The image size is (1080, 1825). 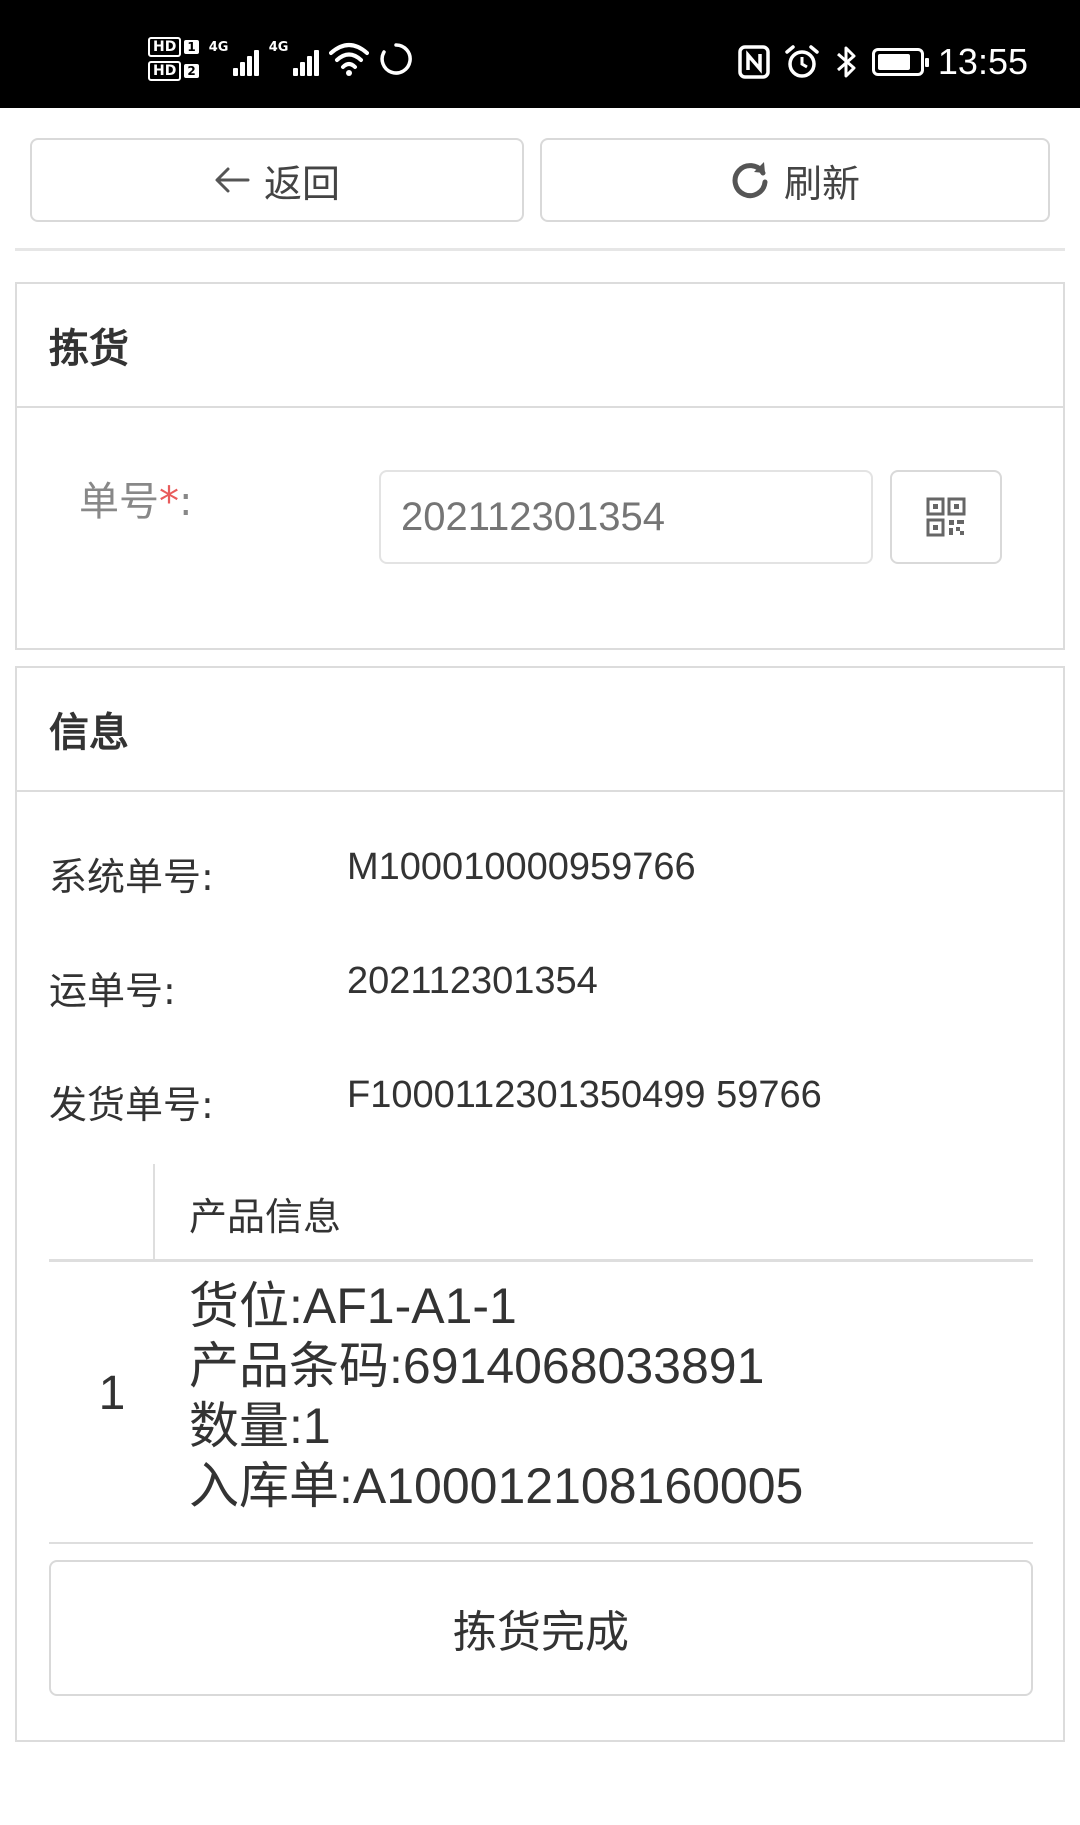 What do you see at coordinates (754, 62) in the screenshot?
I see `nfc-icon` at bounding box center [754, 62].